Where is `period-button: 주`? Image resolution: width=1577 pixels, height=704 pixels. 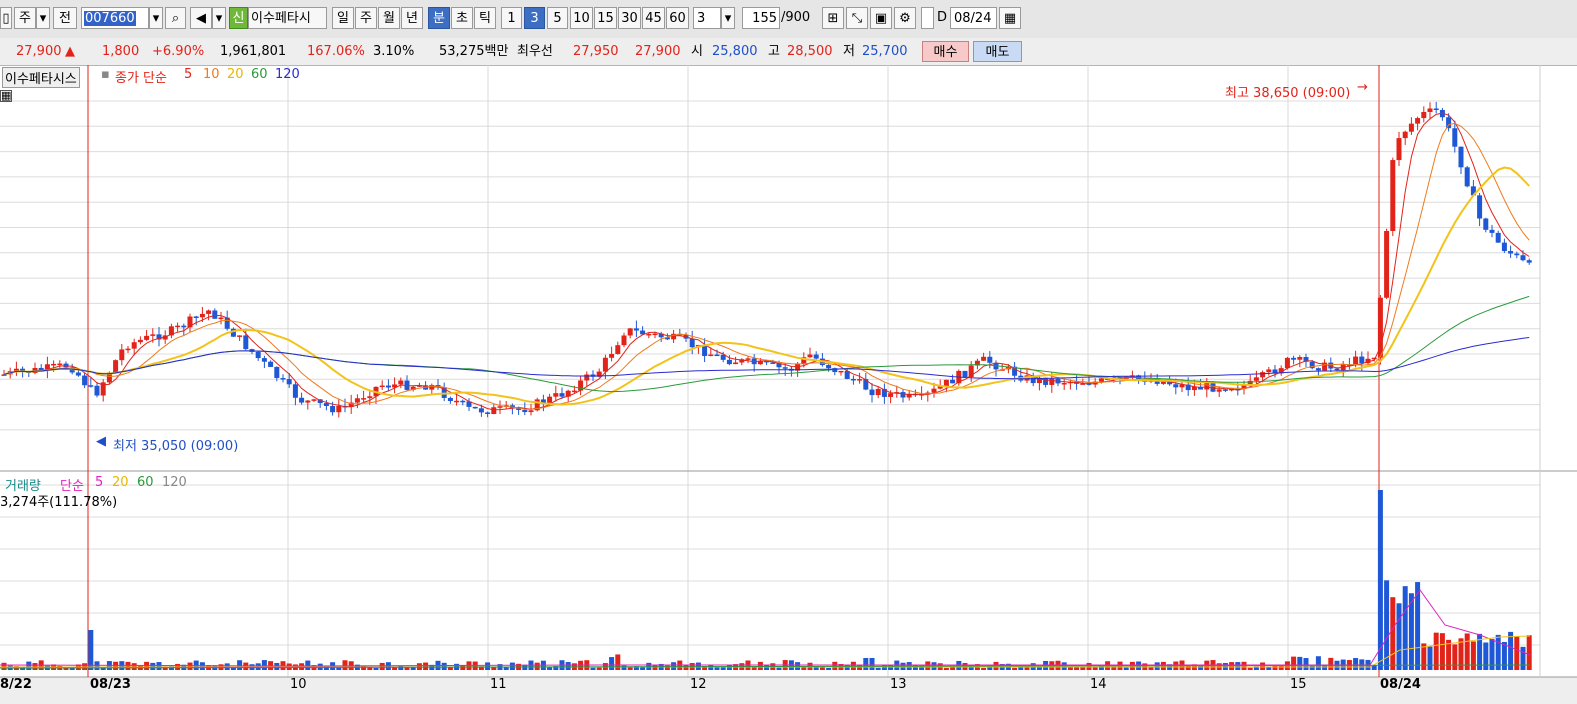 period-button: 주 is located at coordinates (25, 18).